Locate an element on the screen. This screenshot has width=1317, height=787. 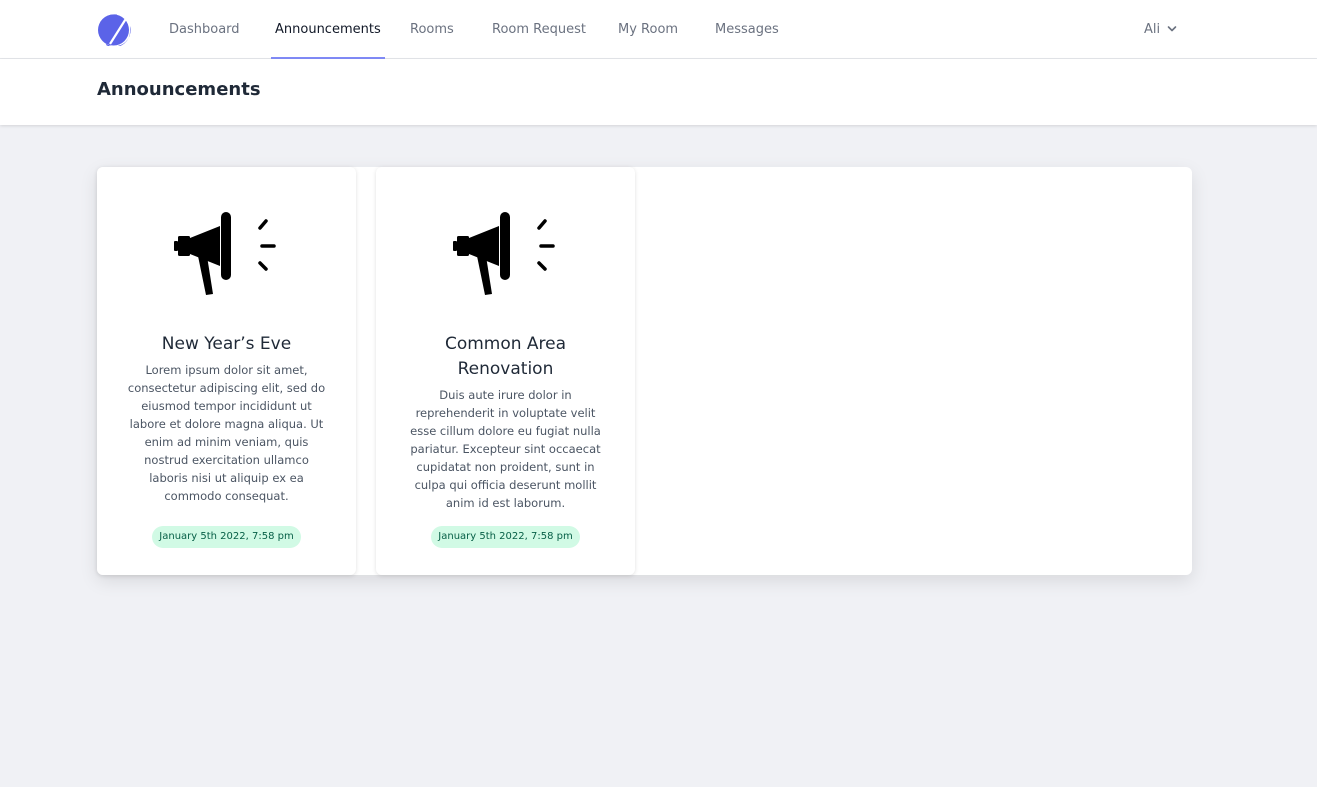
announcement-title: Common Area Renovation is located at coordinates (505, 356).